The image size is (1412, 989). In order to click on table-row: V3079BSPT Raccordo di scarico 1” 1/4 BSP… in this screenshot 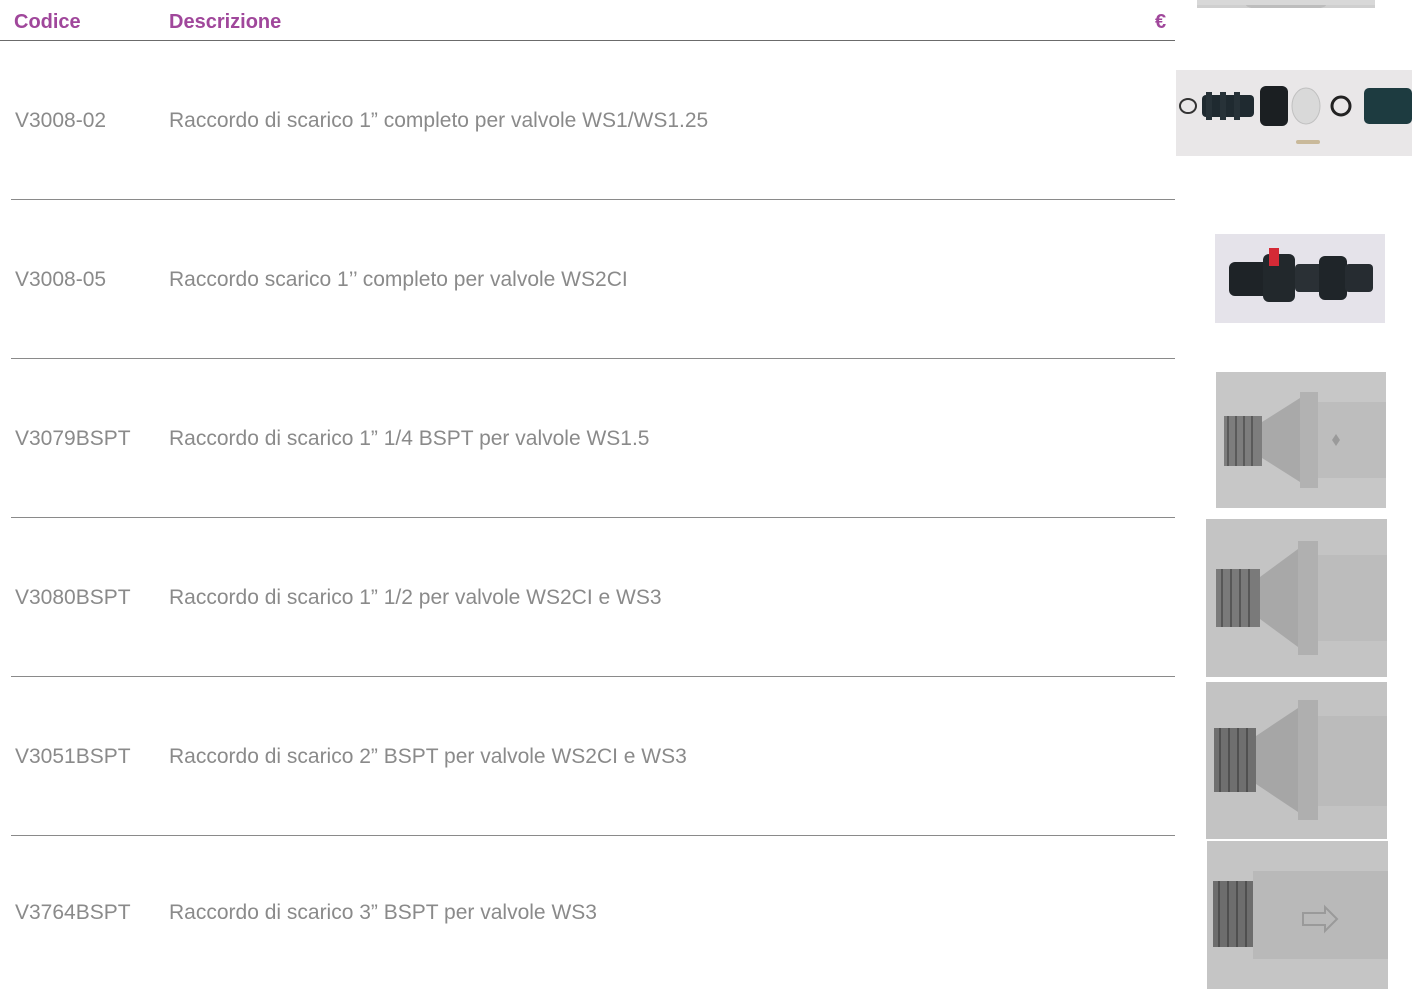, I will do `click(587, 438)`.